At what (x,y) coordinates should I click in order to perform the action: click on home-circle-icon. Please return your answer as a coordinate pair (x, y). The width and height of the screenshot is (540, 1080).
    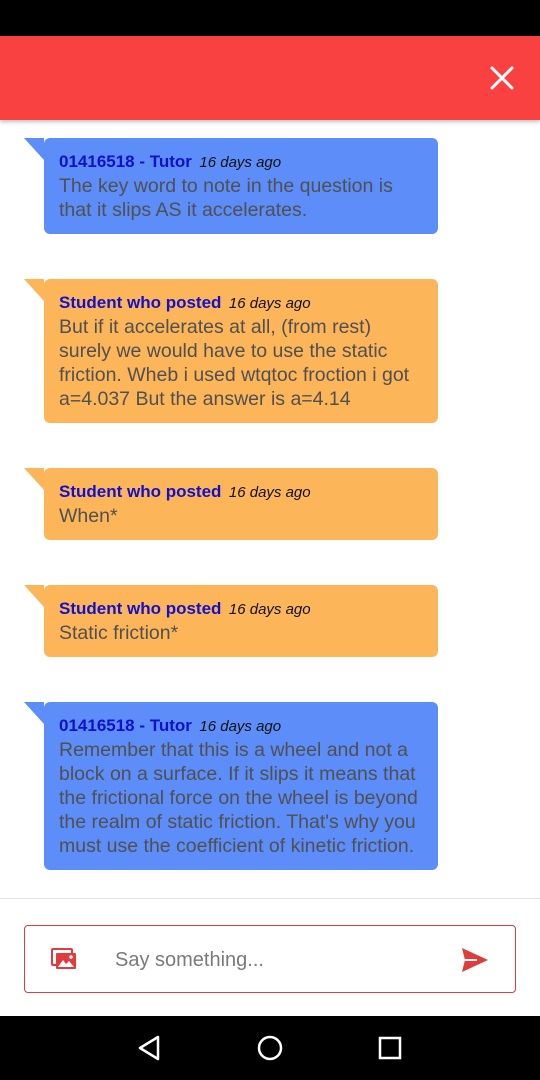
    Looking at the image, I should click on (270, 1048).